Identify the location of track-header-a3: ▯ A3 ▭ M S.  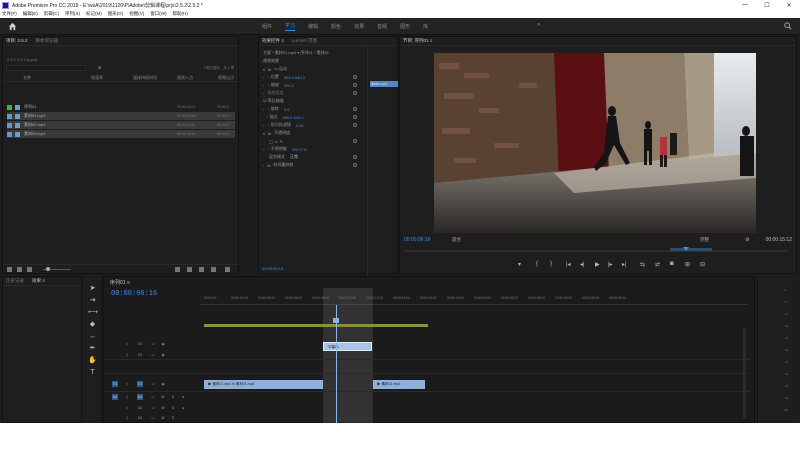
(152, 418).